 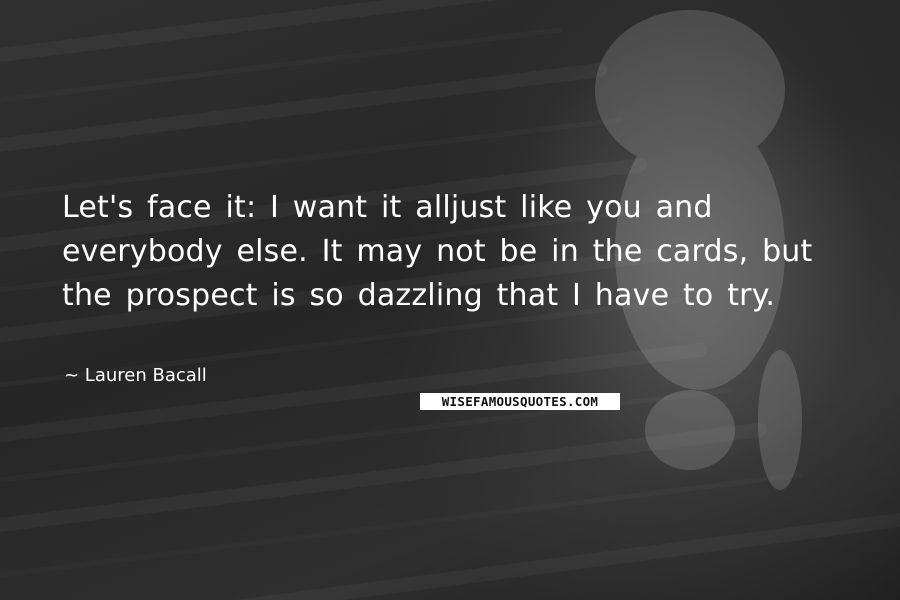 What do you see at coordinates (135, 375) in the screenshot?
I see `quote-author: ~ Lauren Bacall` at bounding box center [135, 375].